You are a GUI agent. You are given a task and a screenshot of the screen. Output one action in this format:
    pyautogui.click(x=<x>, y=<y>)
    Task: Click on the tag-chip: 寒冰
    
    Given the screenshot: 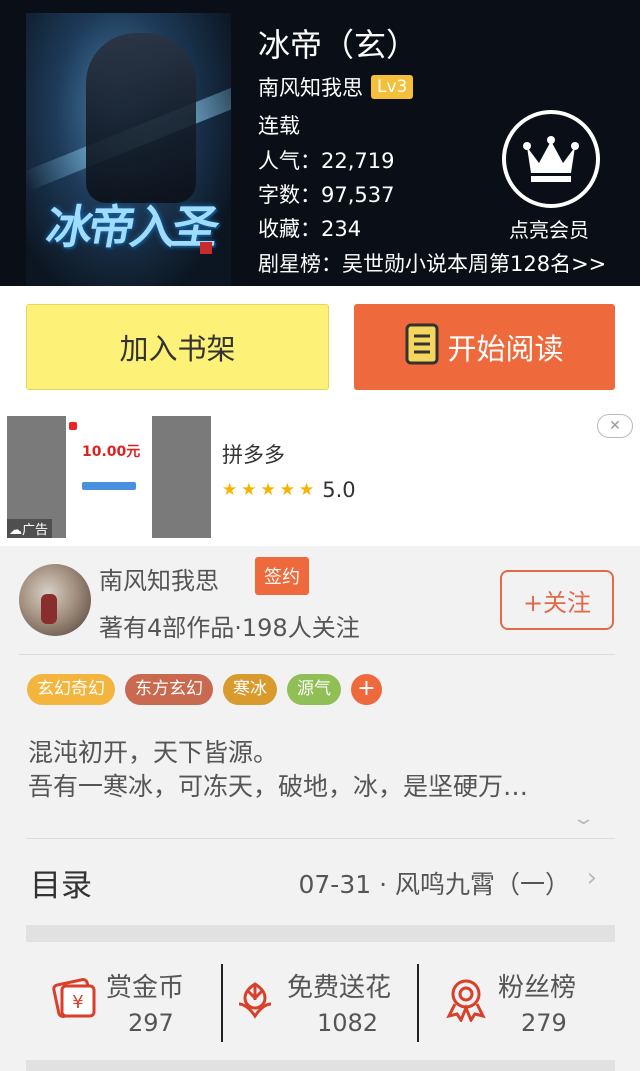 What is the action you would take?
    pyautogui.click(x=250, y=689)
    